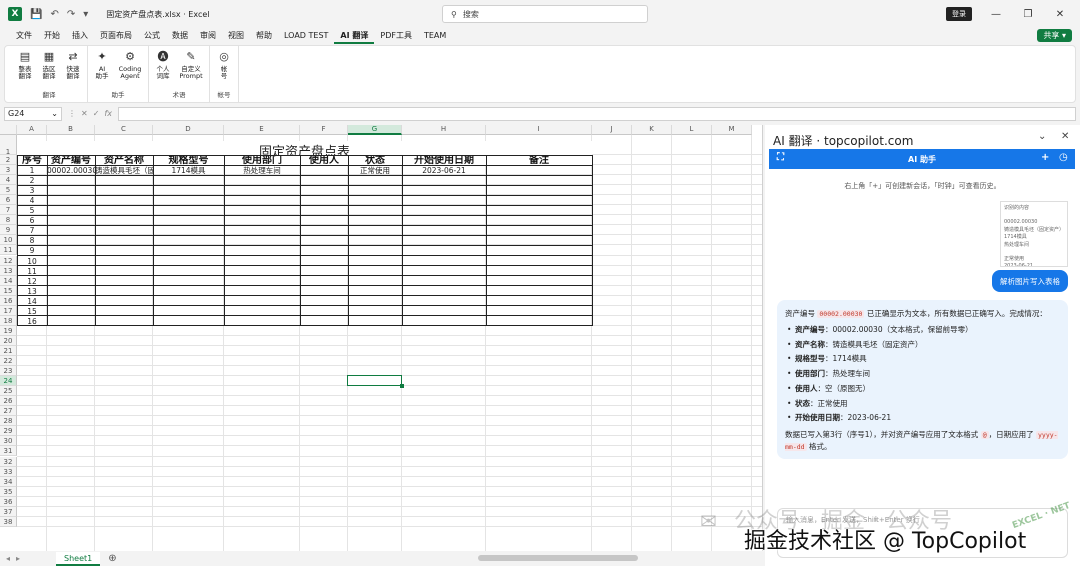 The height and width of the screenshot is (566, 1080). Describe the element at coordinates (354, 36) in the screenshot. I see `menu-tab-10: AI 翻译` at that location.